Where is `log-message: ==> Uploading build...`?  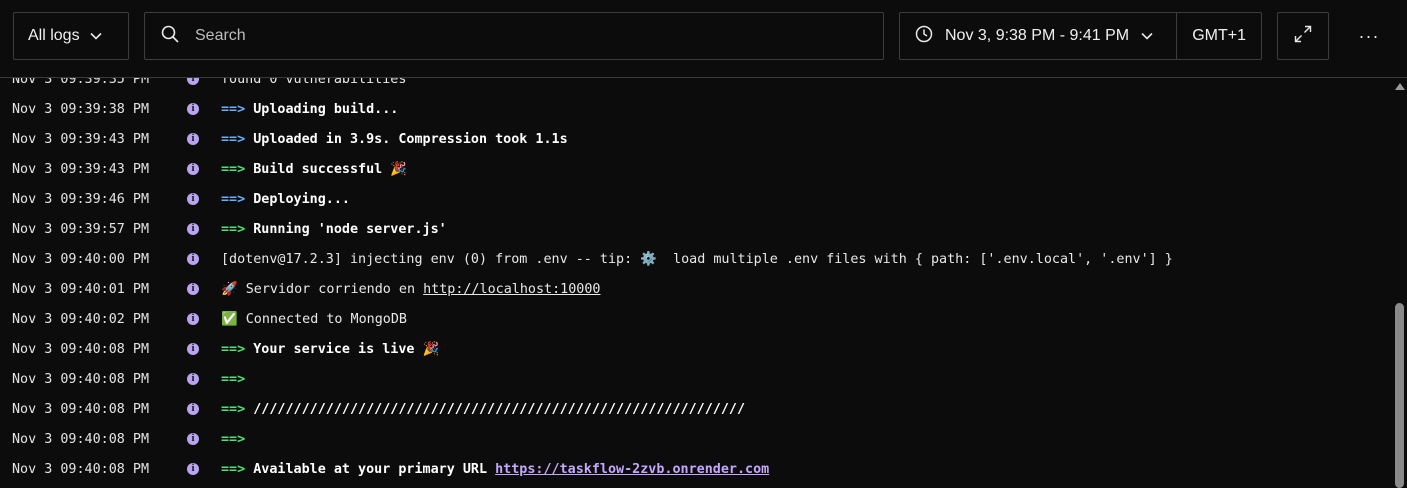
log-message: ==> Uploading build... is located at coordinates (309, 109).